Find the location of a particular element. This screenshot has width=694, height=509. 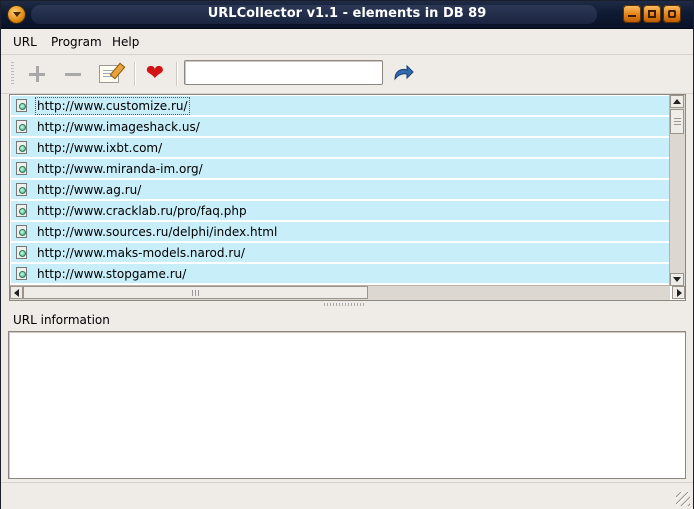

horizontal-scrollbar is located at coordinates (347, 292).